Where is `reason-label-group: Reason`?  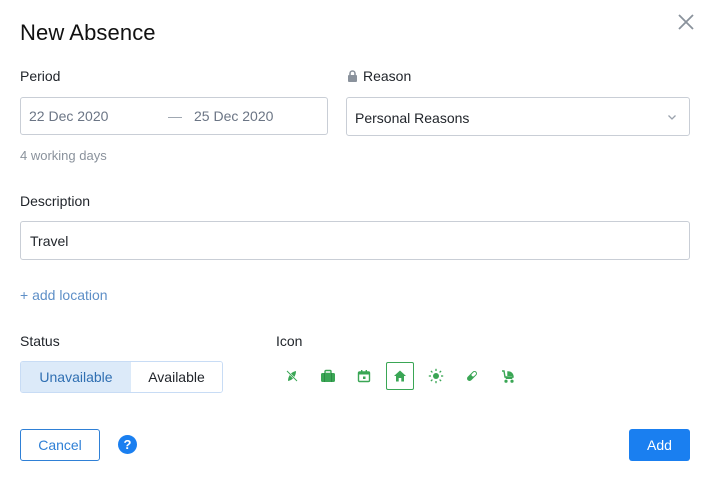
reason-label-group: Reason is located at coordinates (379, 76).